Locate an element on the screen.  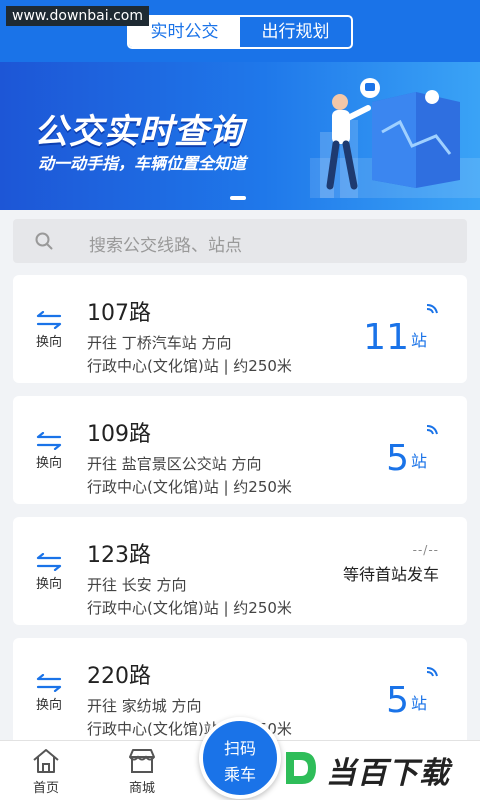
tab-store-label: 商城 is located at coordinates (141, 788).